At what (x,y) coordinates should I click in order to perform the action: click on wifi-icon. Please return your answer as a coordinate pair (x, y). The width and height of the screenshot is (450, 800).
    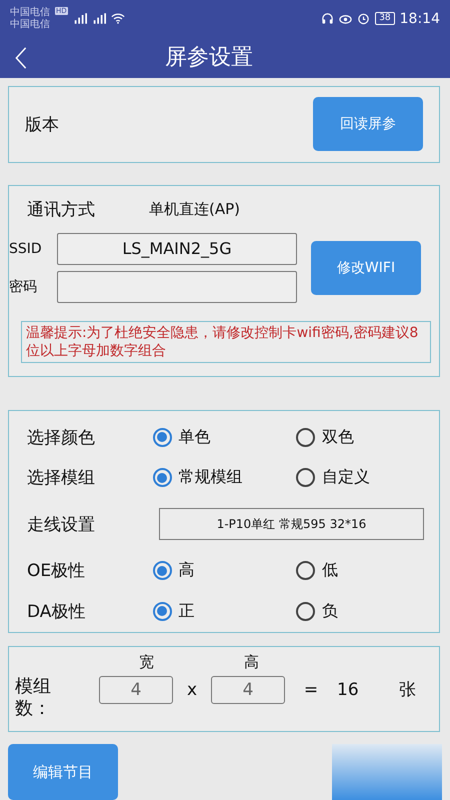
    Looking at the image, I should click on (117, 18).